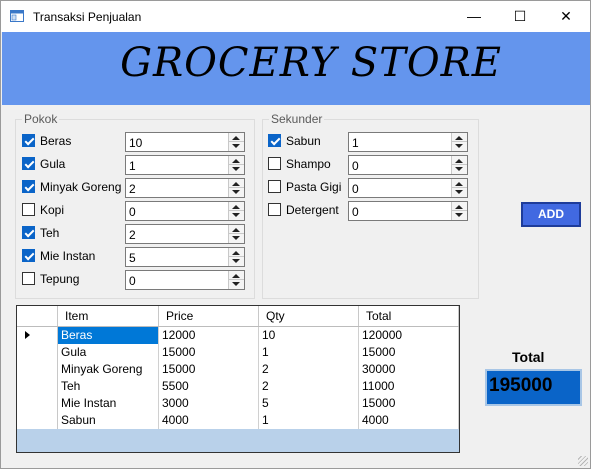 This screenshot has width=591, height=469. I want to click on table-cell: Teh, so click(108, 386).